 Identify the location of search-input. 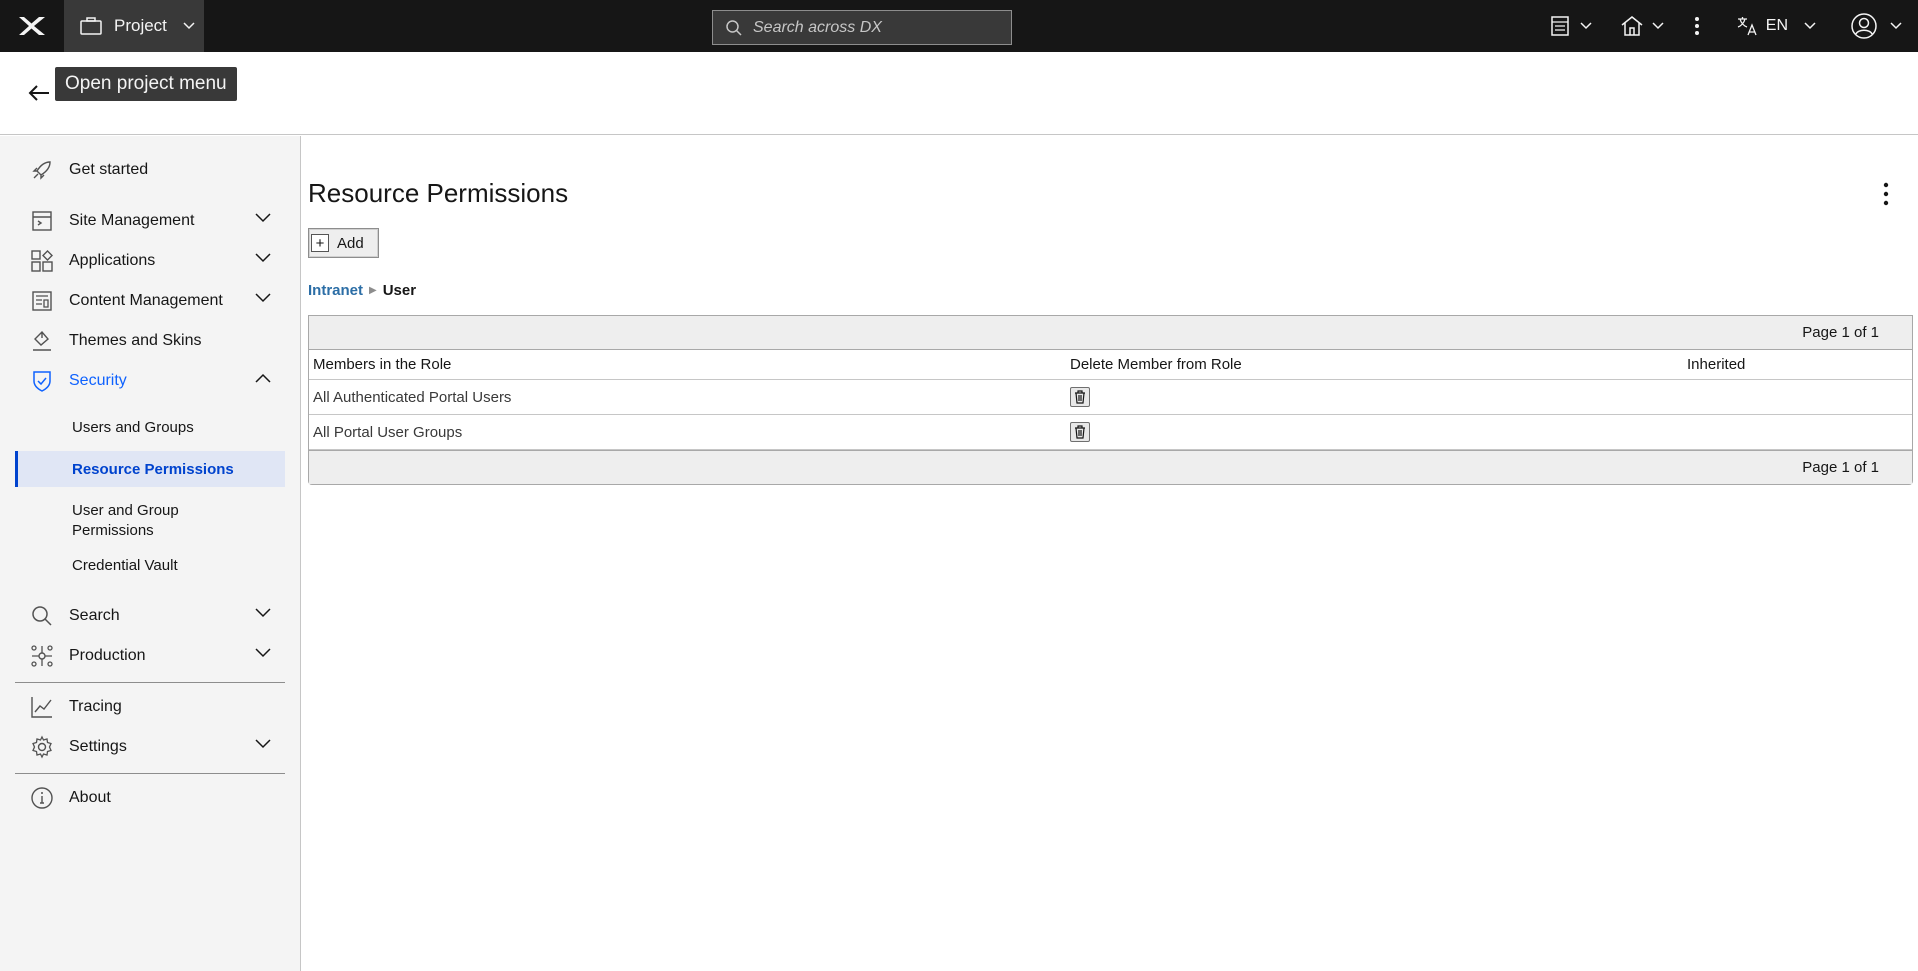
(878, 27).